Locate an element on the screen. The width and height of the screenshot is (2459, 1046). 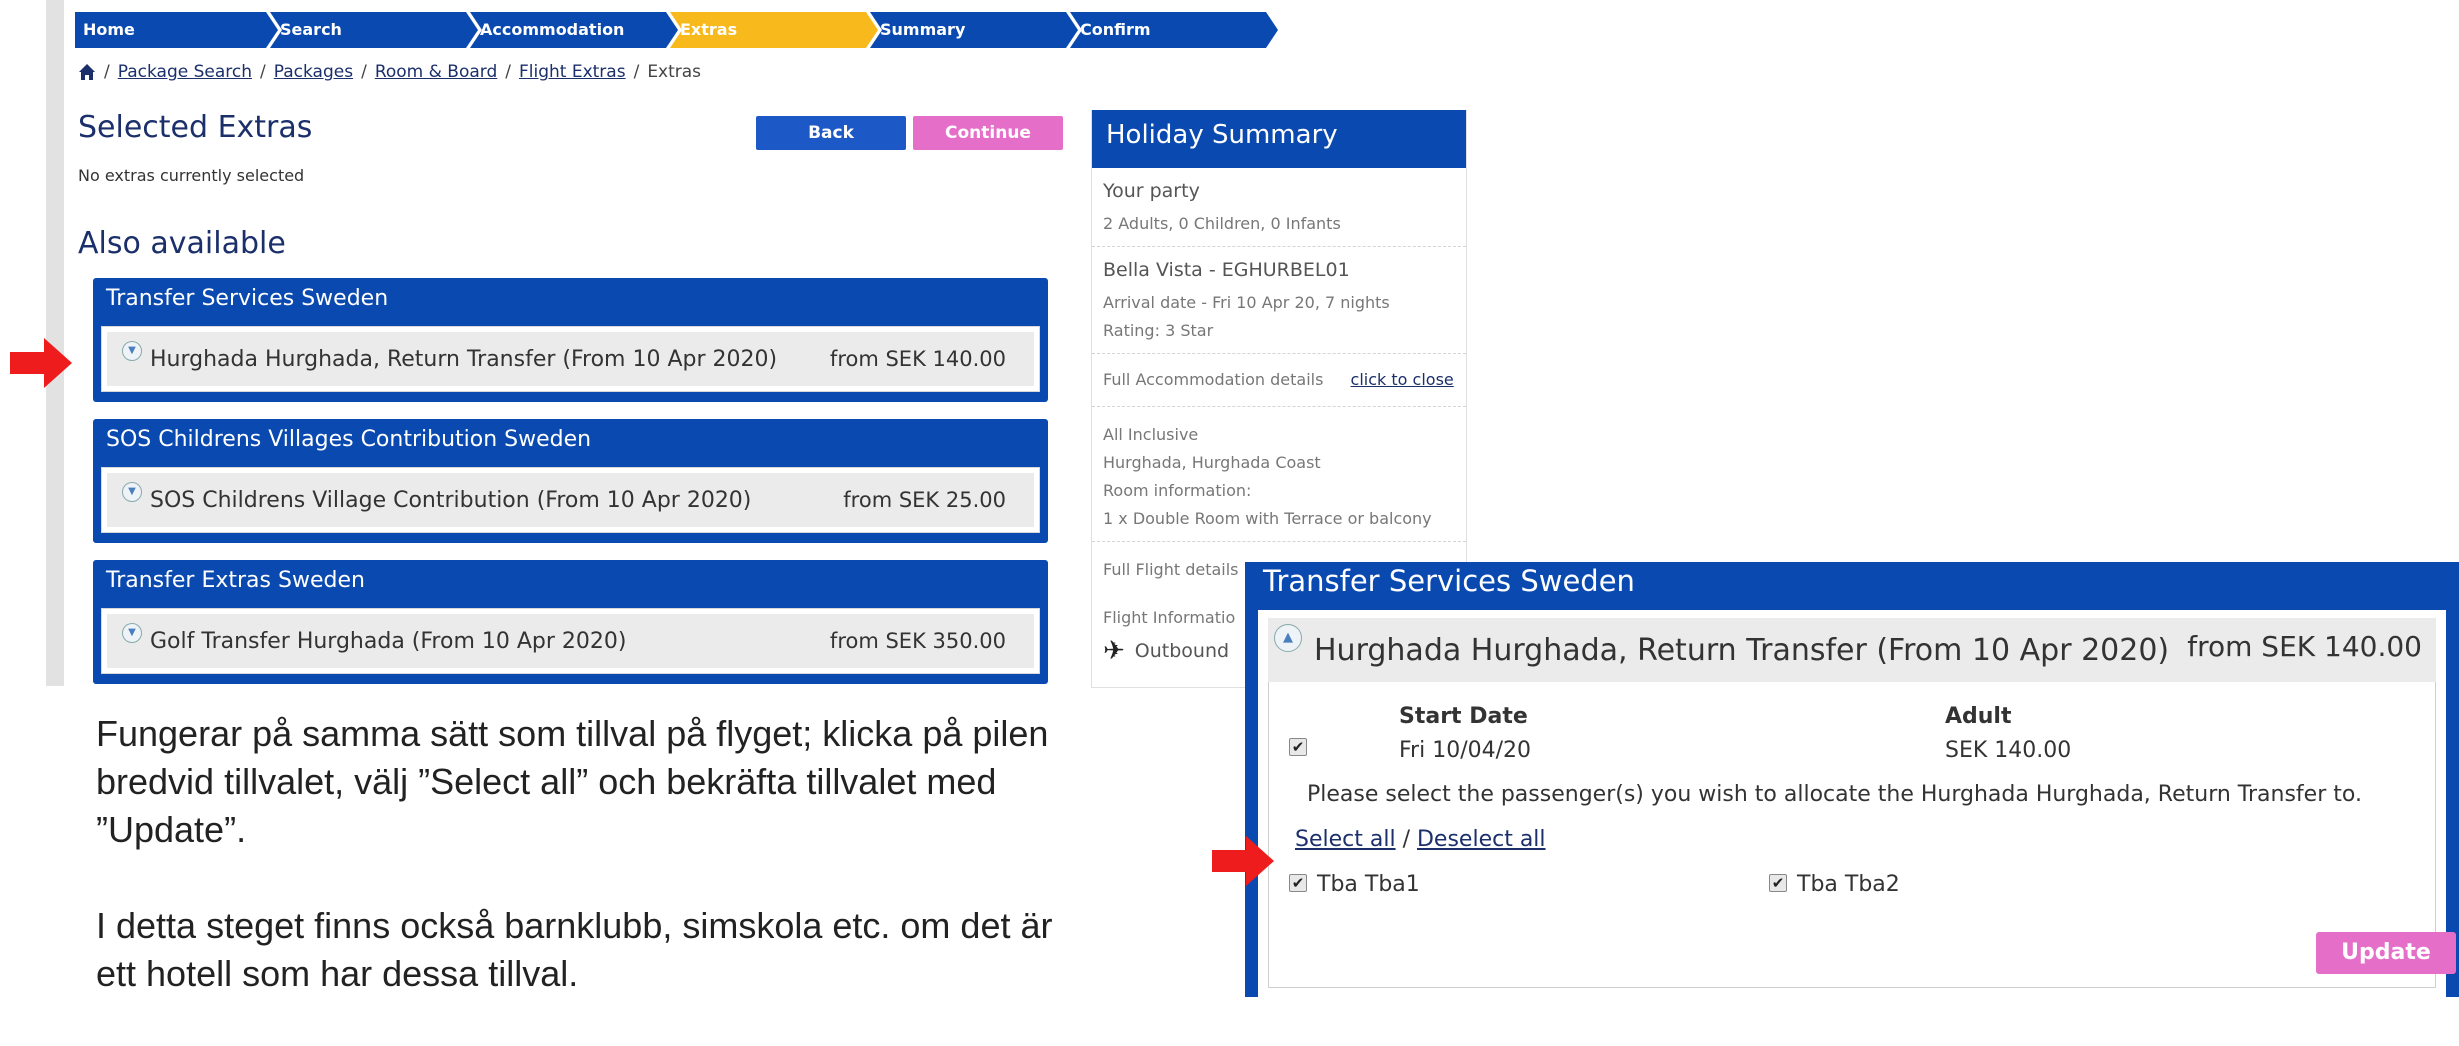
collapse-up-icon: ▲ is located at coordinates (1288, 638).